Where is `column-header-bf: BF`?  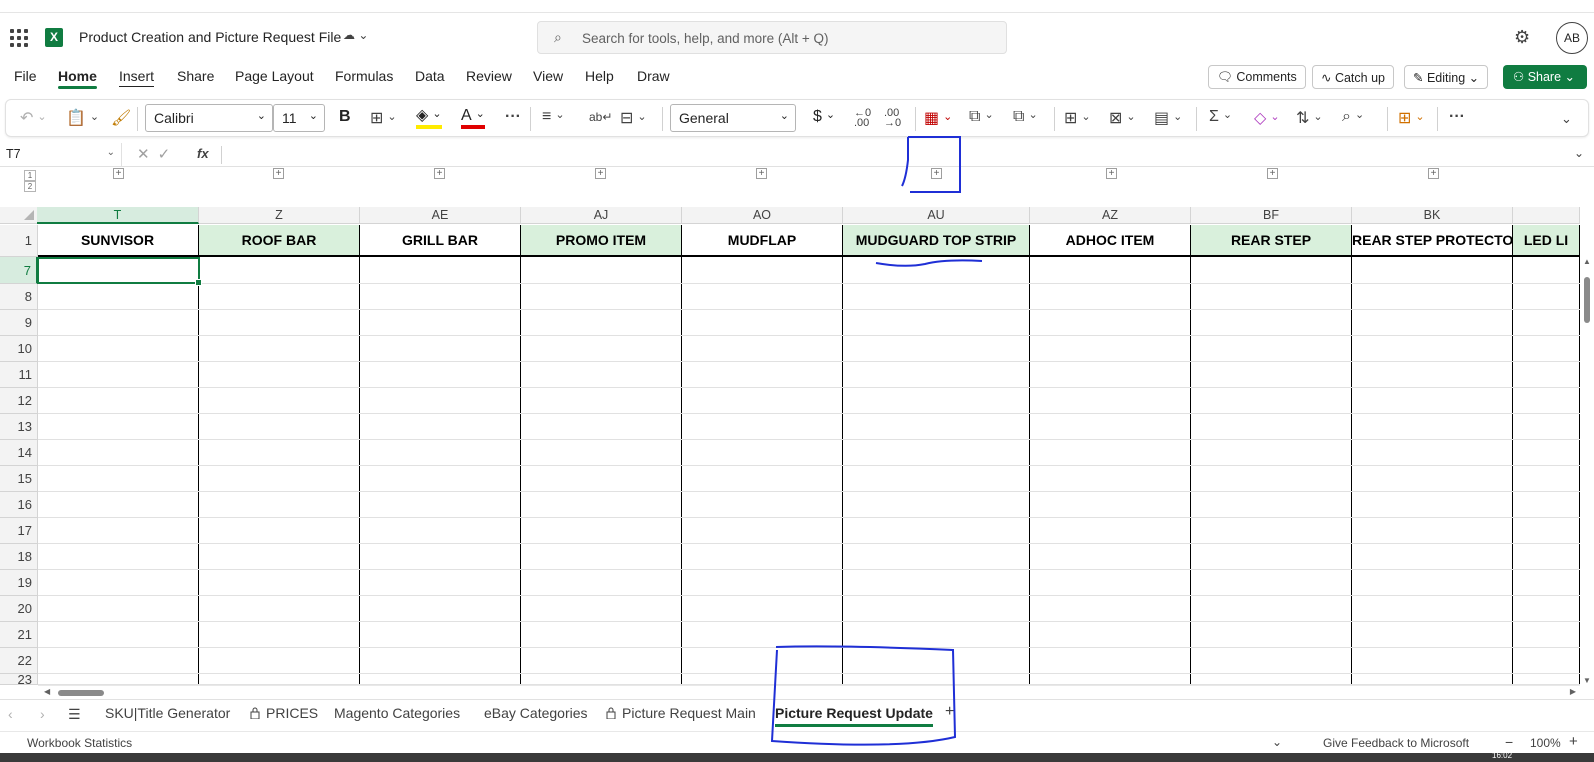 column-header-bf: BF is located at coordinates (1271, 215).